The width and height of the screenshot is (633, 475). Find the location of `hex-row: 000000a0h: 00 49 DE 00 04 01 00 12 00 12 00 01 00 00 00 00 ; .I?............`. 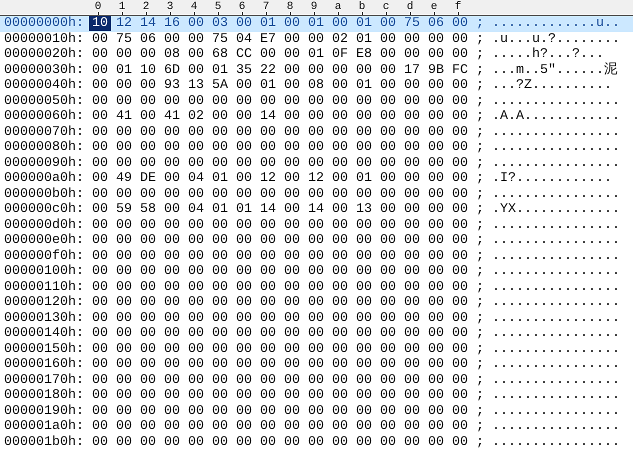

hex-row: 000000a0h: 00 49 DE 00 04 01 00 12 00 12 00 01 00 00 00 00 ; .I?............ is located at coordinates (316, 178).